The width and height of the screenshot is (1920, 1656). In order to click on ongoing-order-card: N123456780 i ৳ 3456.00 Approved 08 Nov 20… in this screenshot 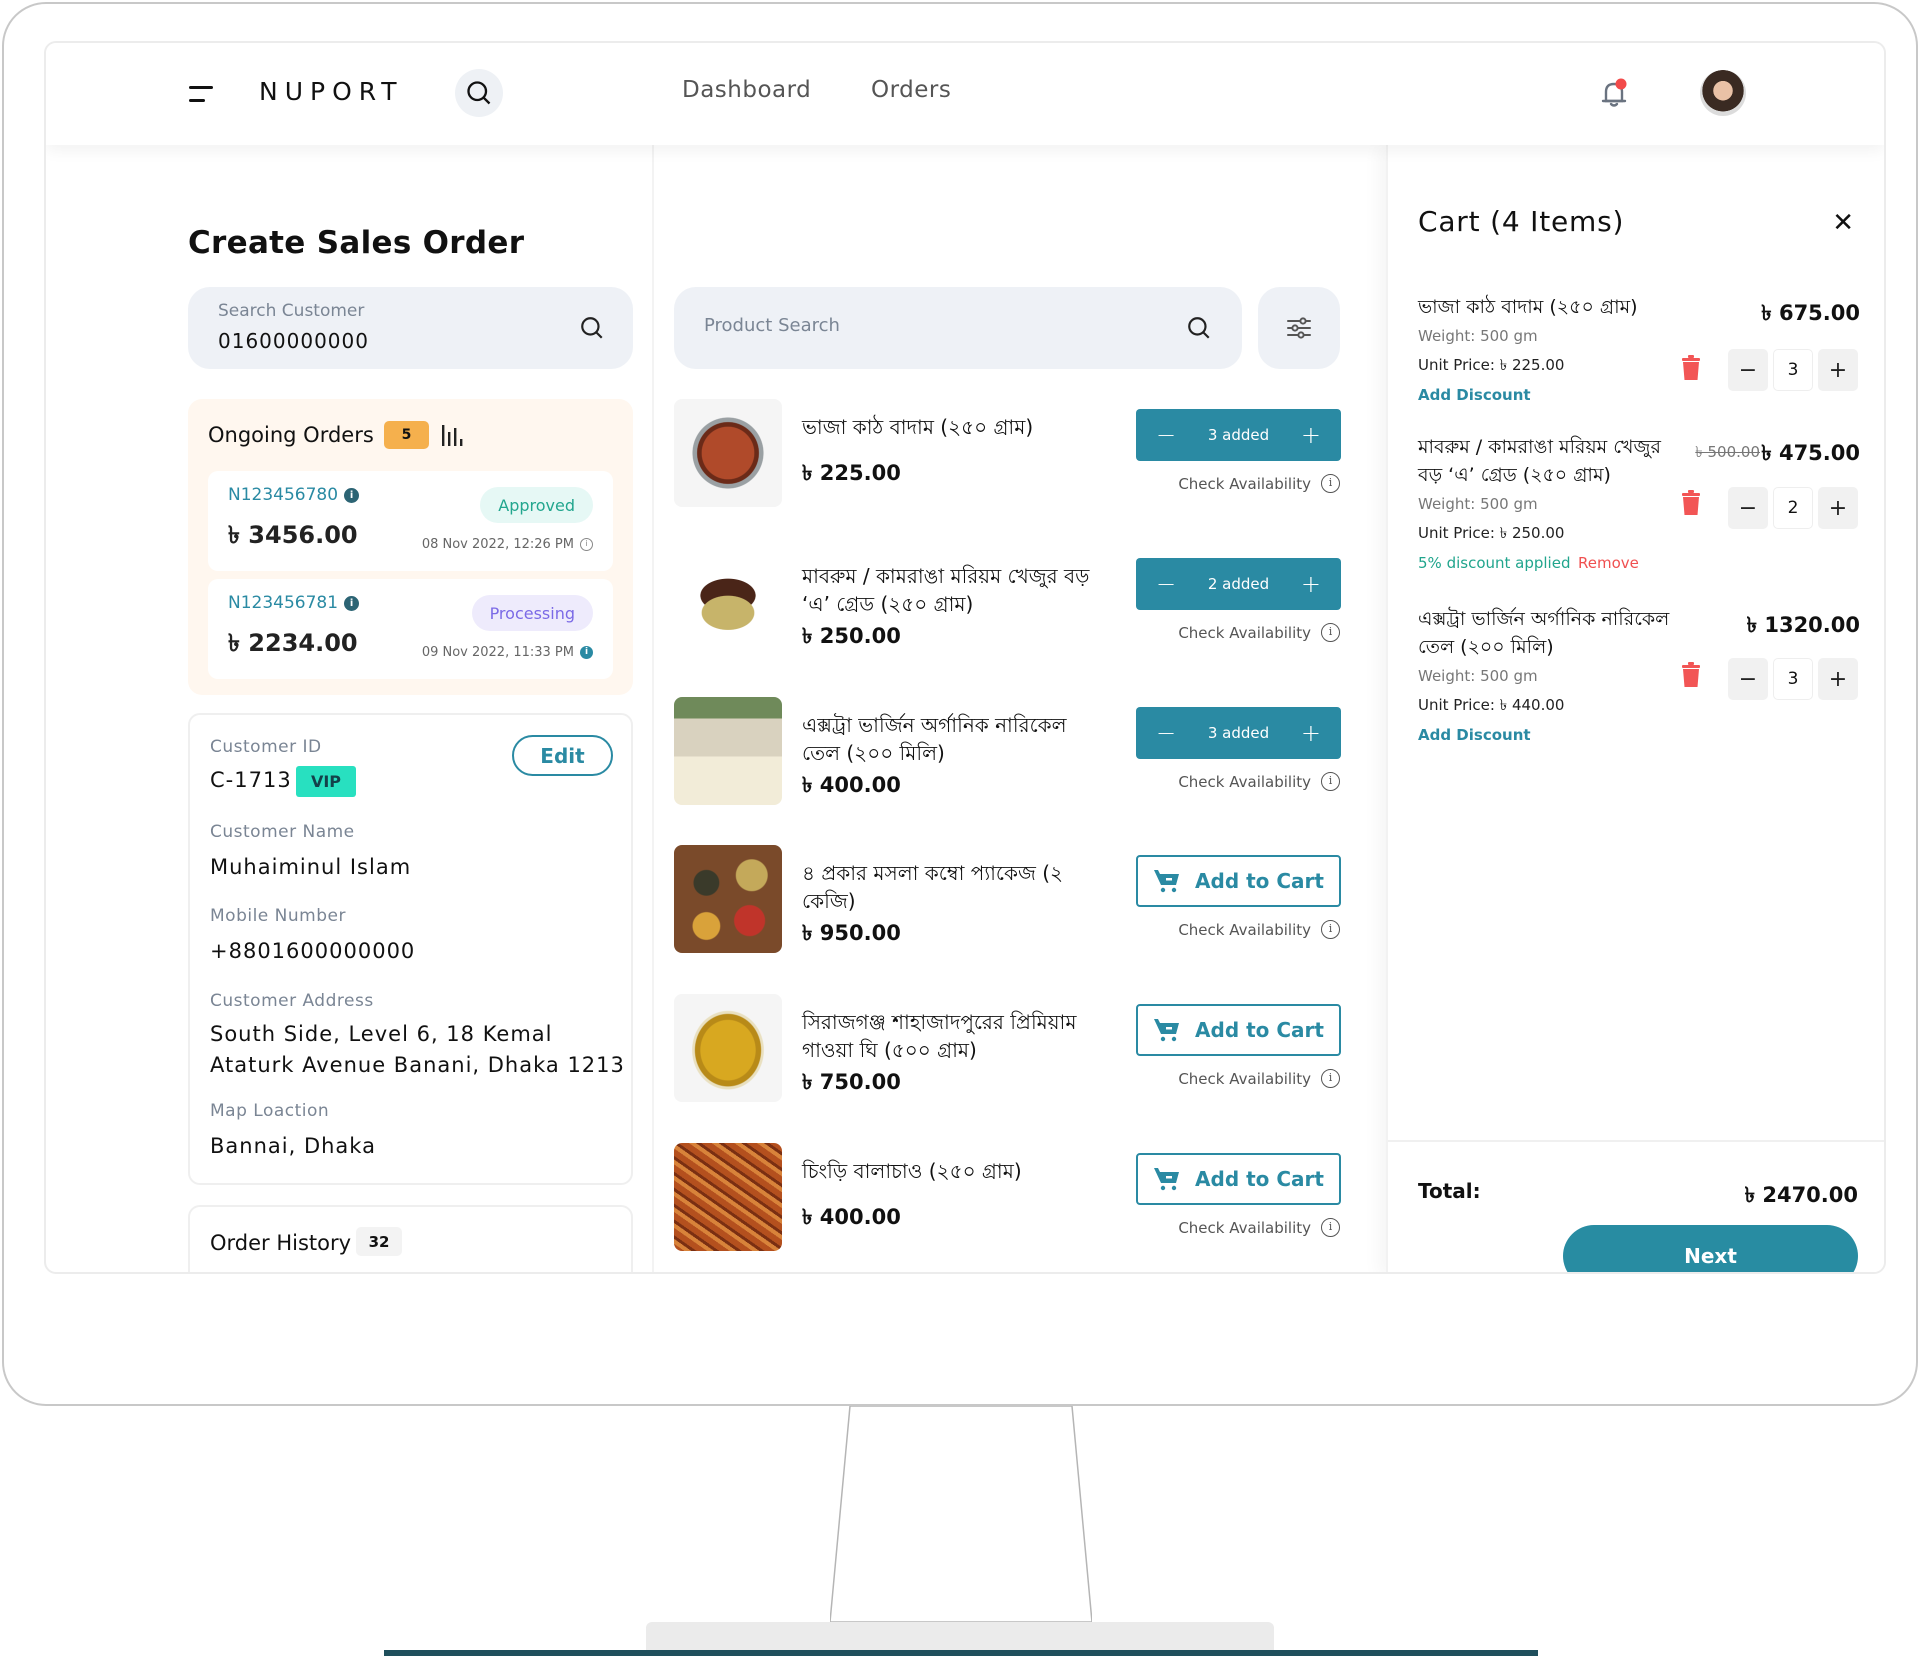, I will do `click(410, 521)`.